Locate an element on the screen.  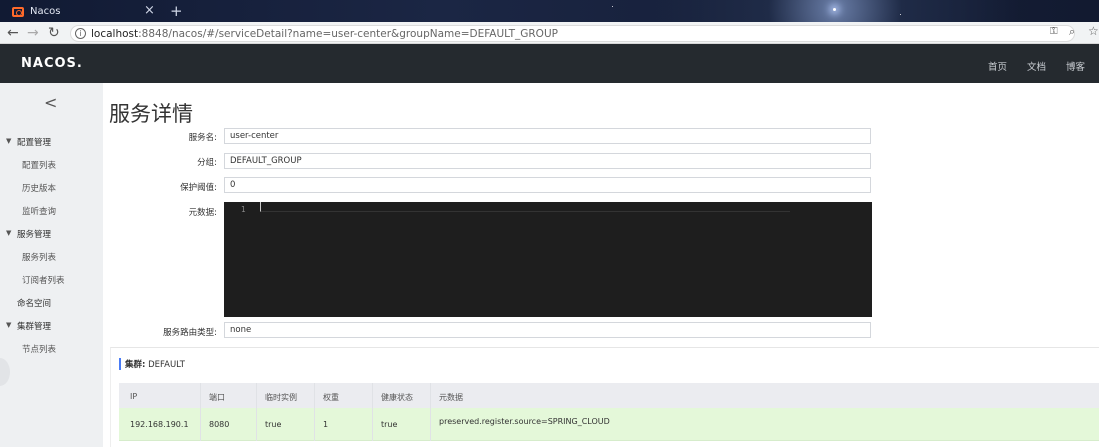
nav-link-blog: 博客 is located at coordinates (1075, 66).